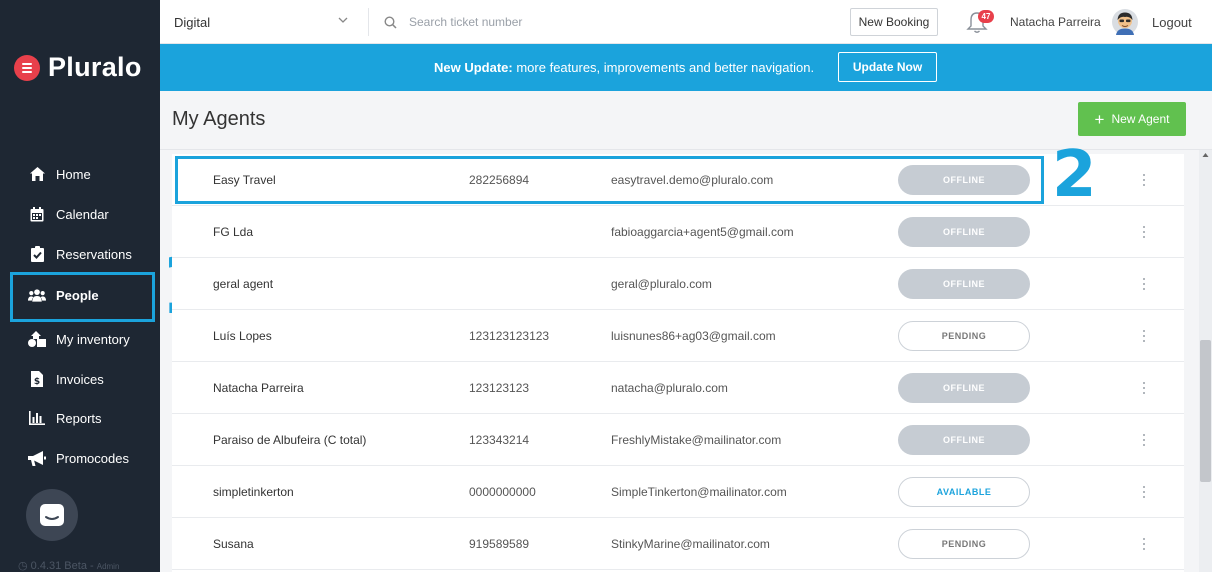 This screenshot has width=1212, height=572. I want to click on agent-name: geral agent, so click(243, 284).